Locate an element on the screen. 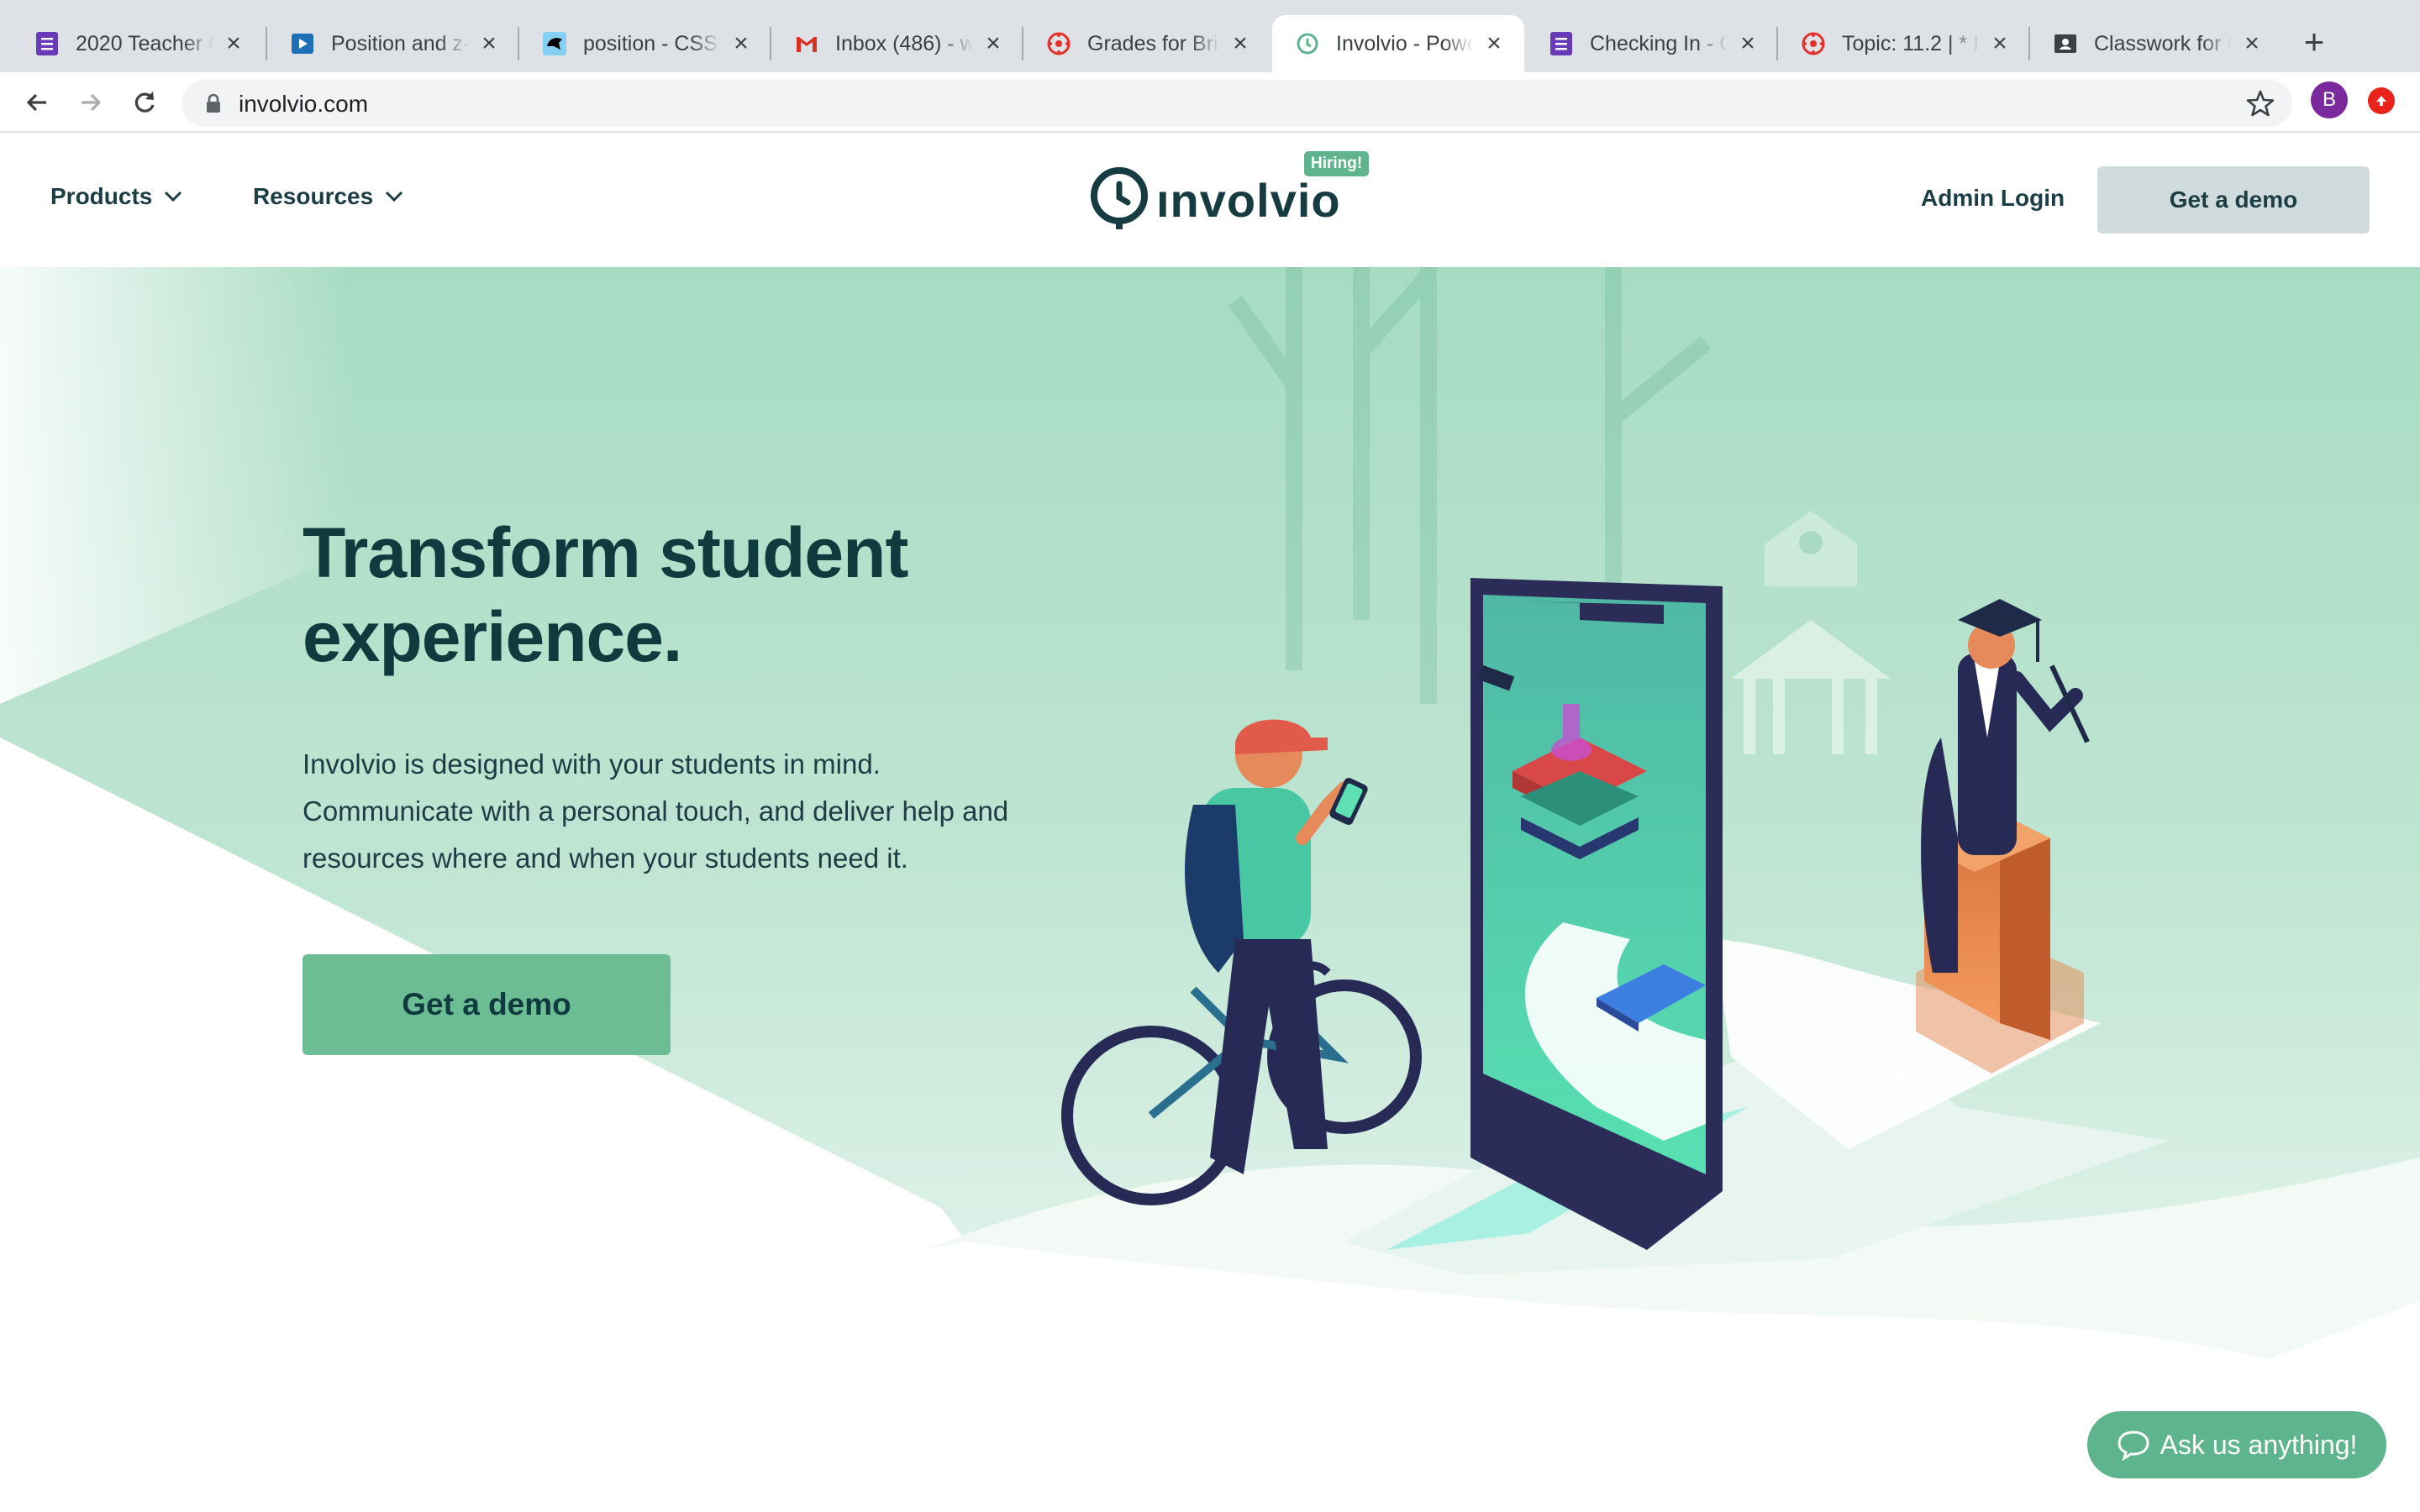  url-text: involvio.com is located at coordinates (304, 104).